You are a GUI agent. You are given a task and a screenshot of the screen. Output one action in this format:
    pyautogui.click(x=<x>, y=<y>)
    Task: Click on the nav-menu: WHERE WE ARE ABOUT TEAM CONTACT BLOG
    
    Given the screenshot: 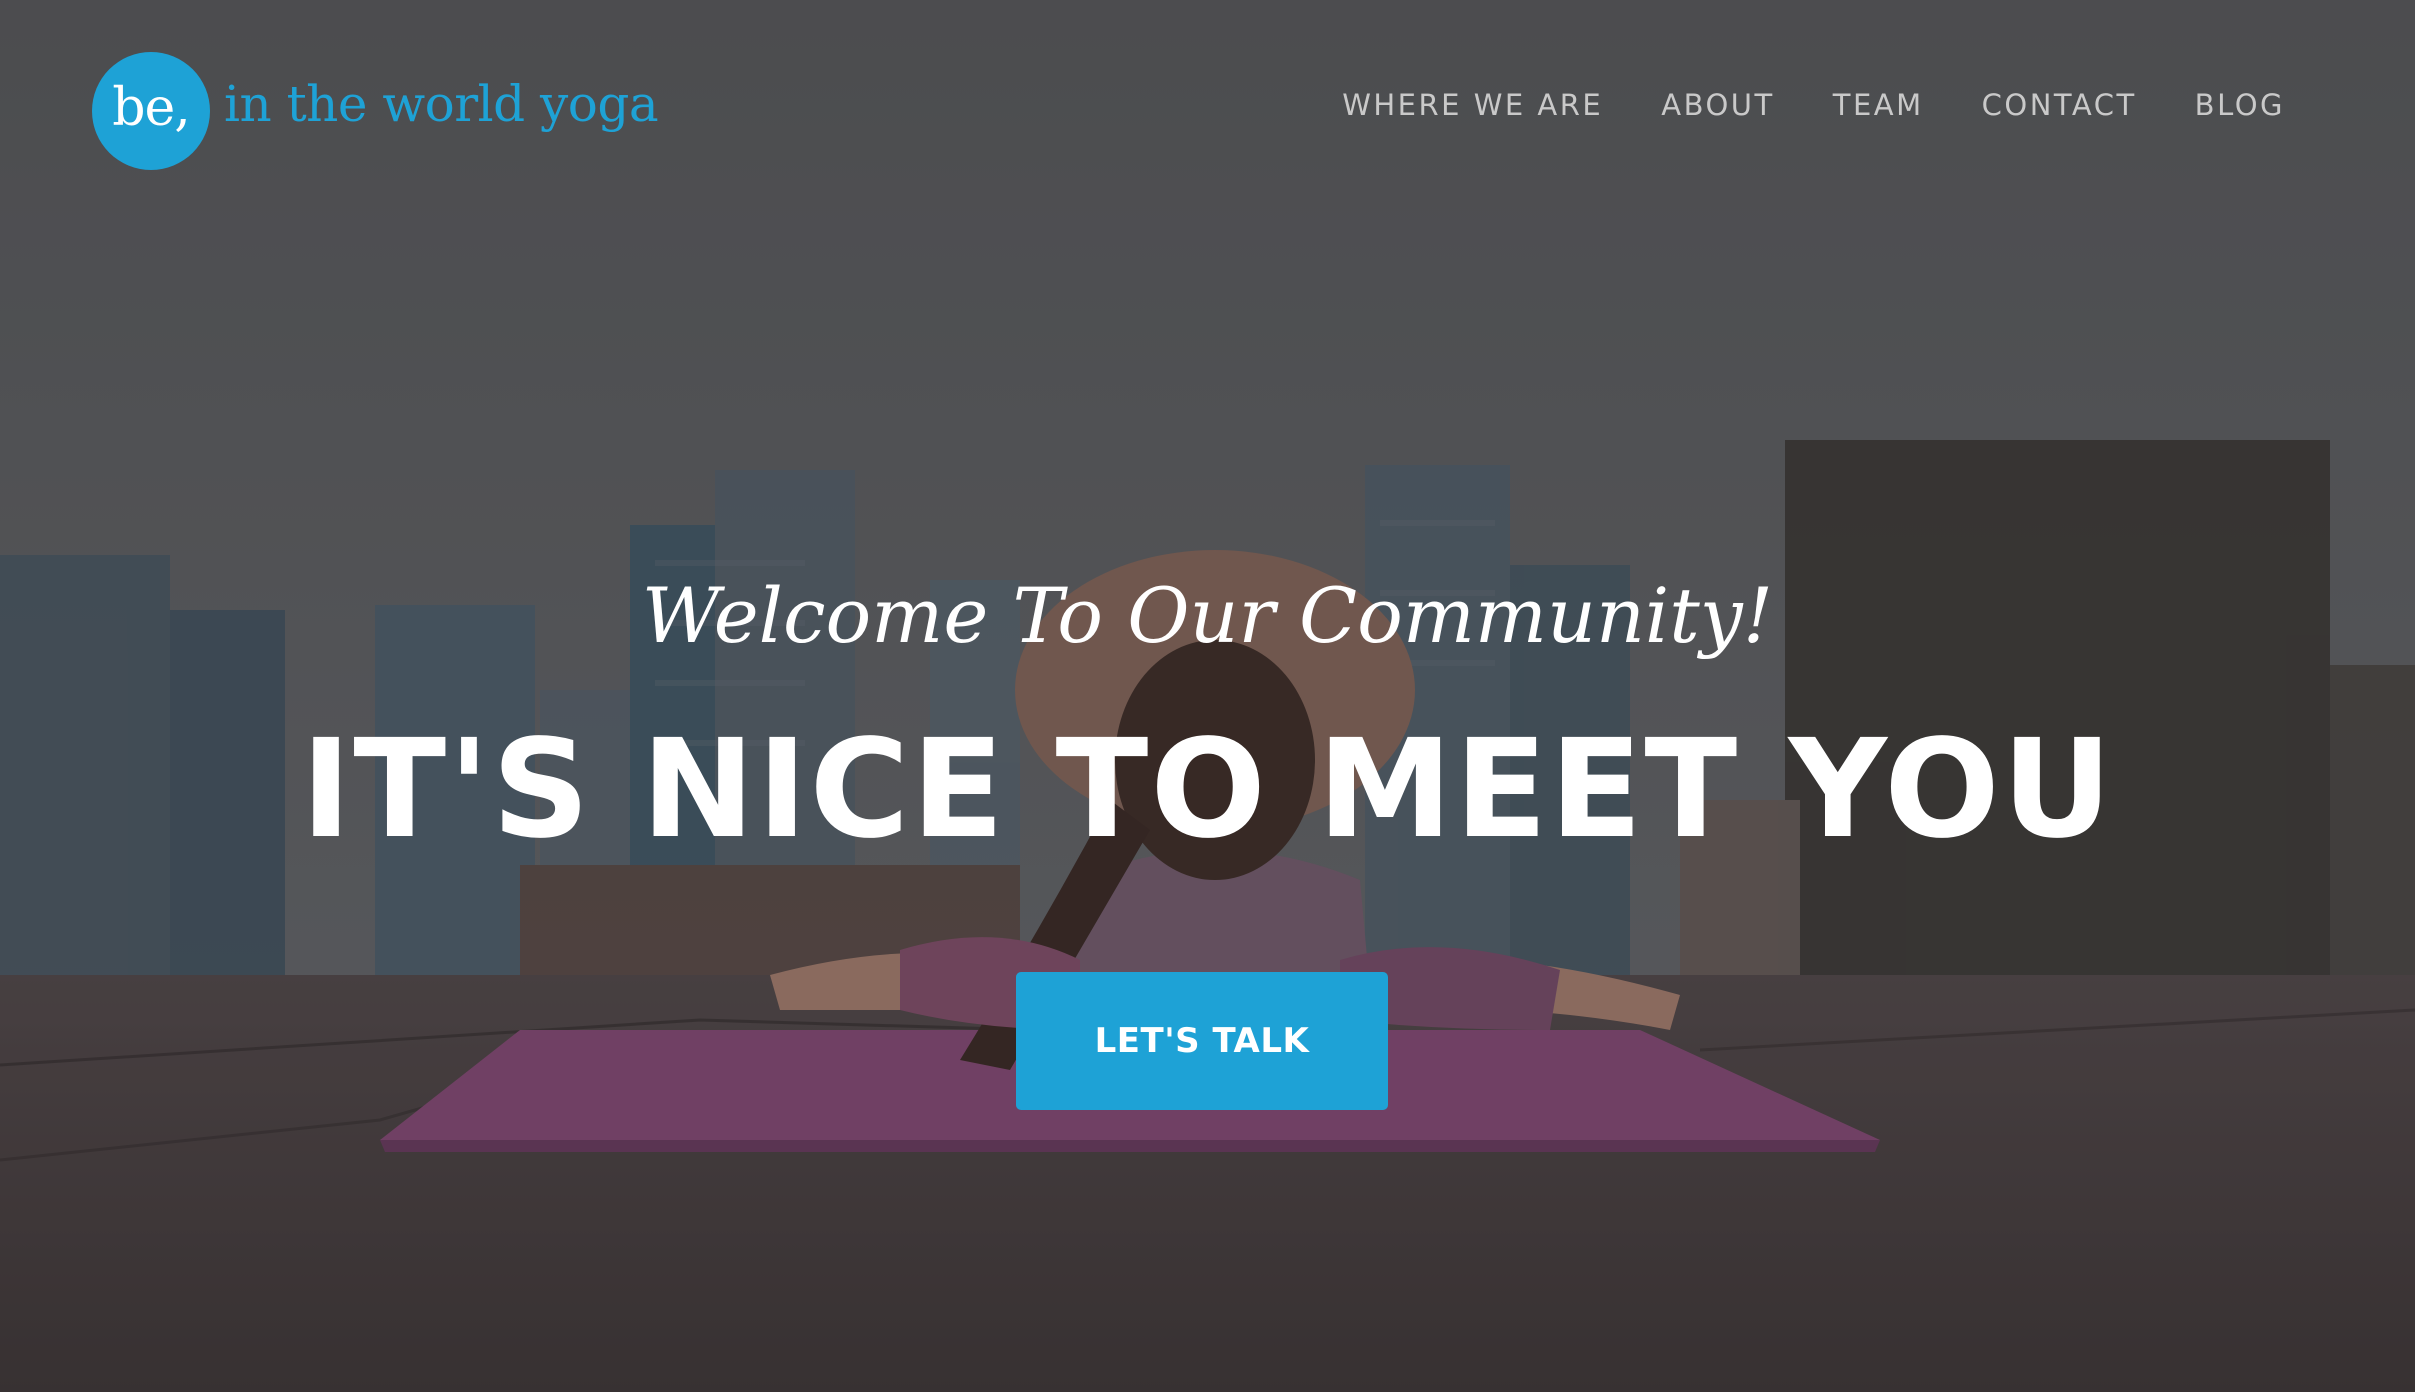 What is the action you would take?
    pyautogui.click(x=1813, y=105)
    